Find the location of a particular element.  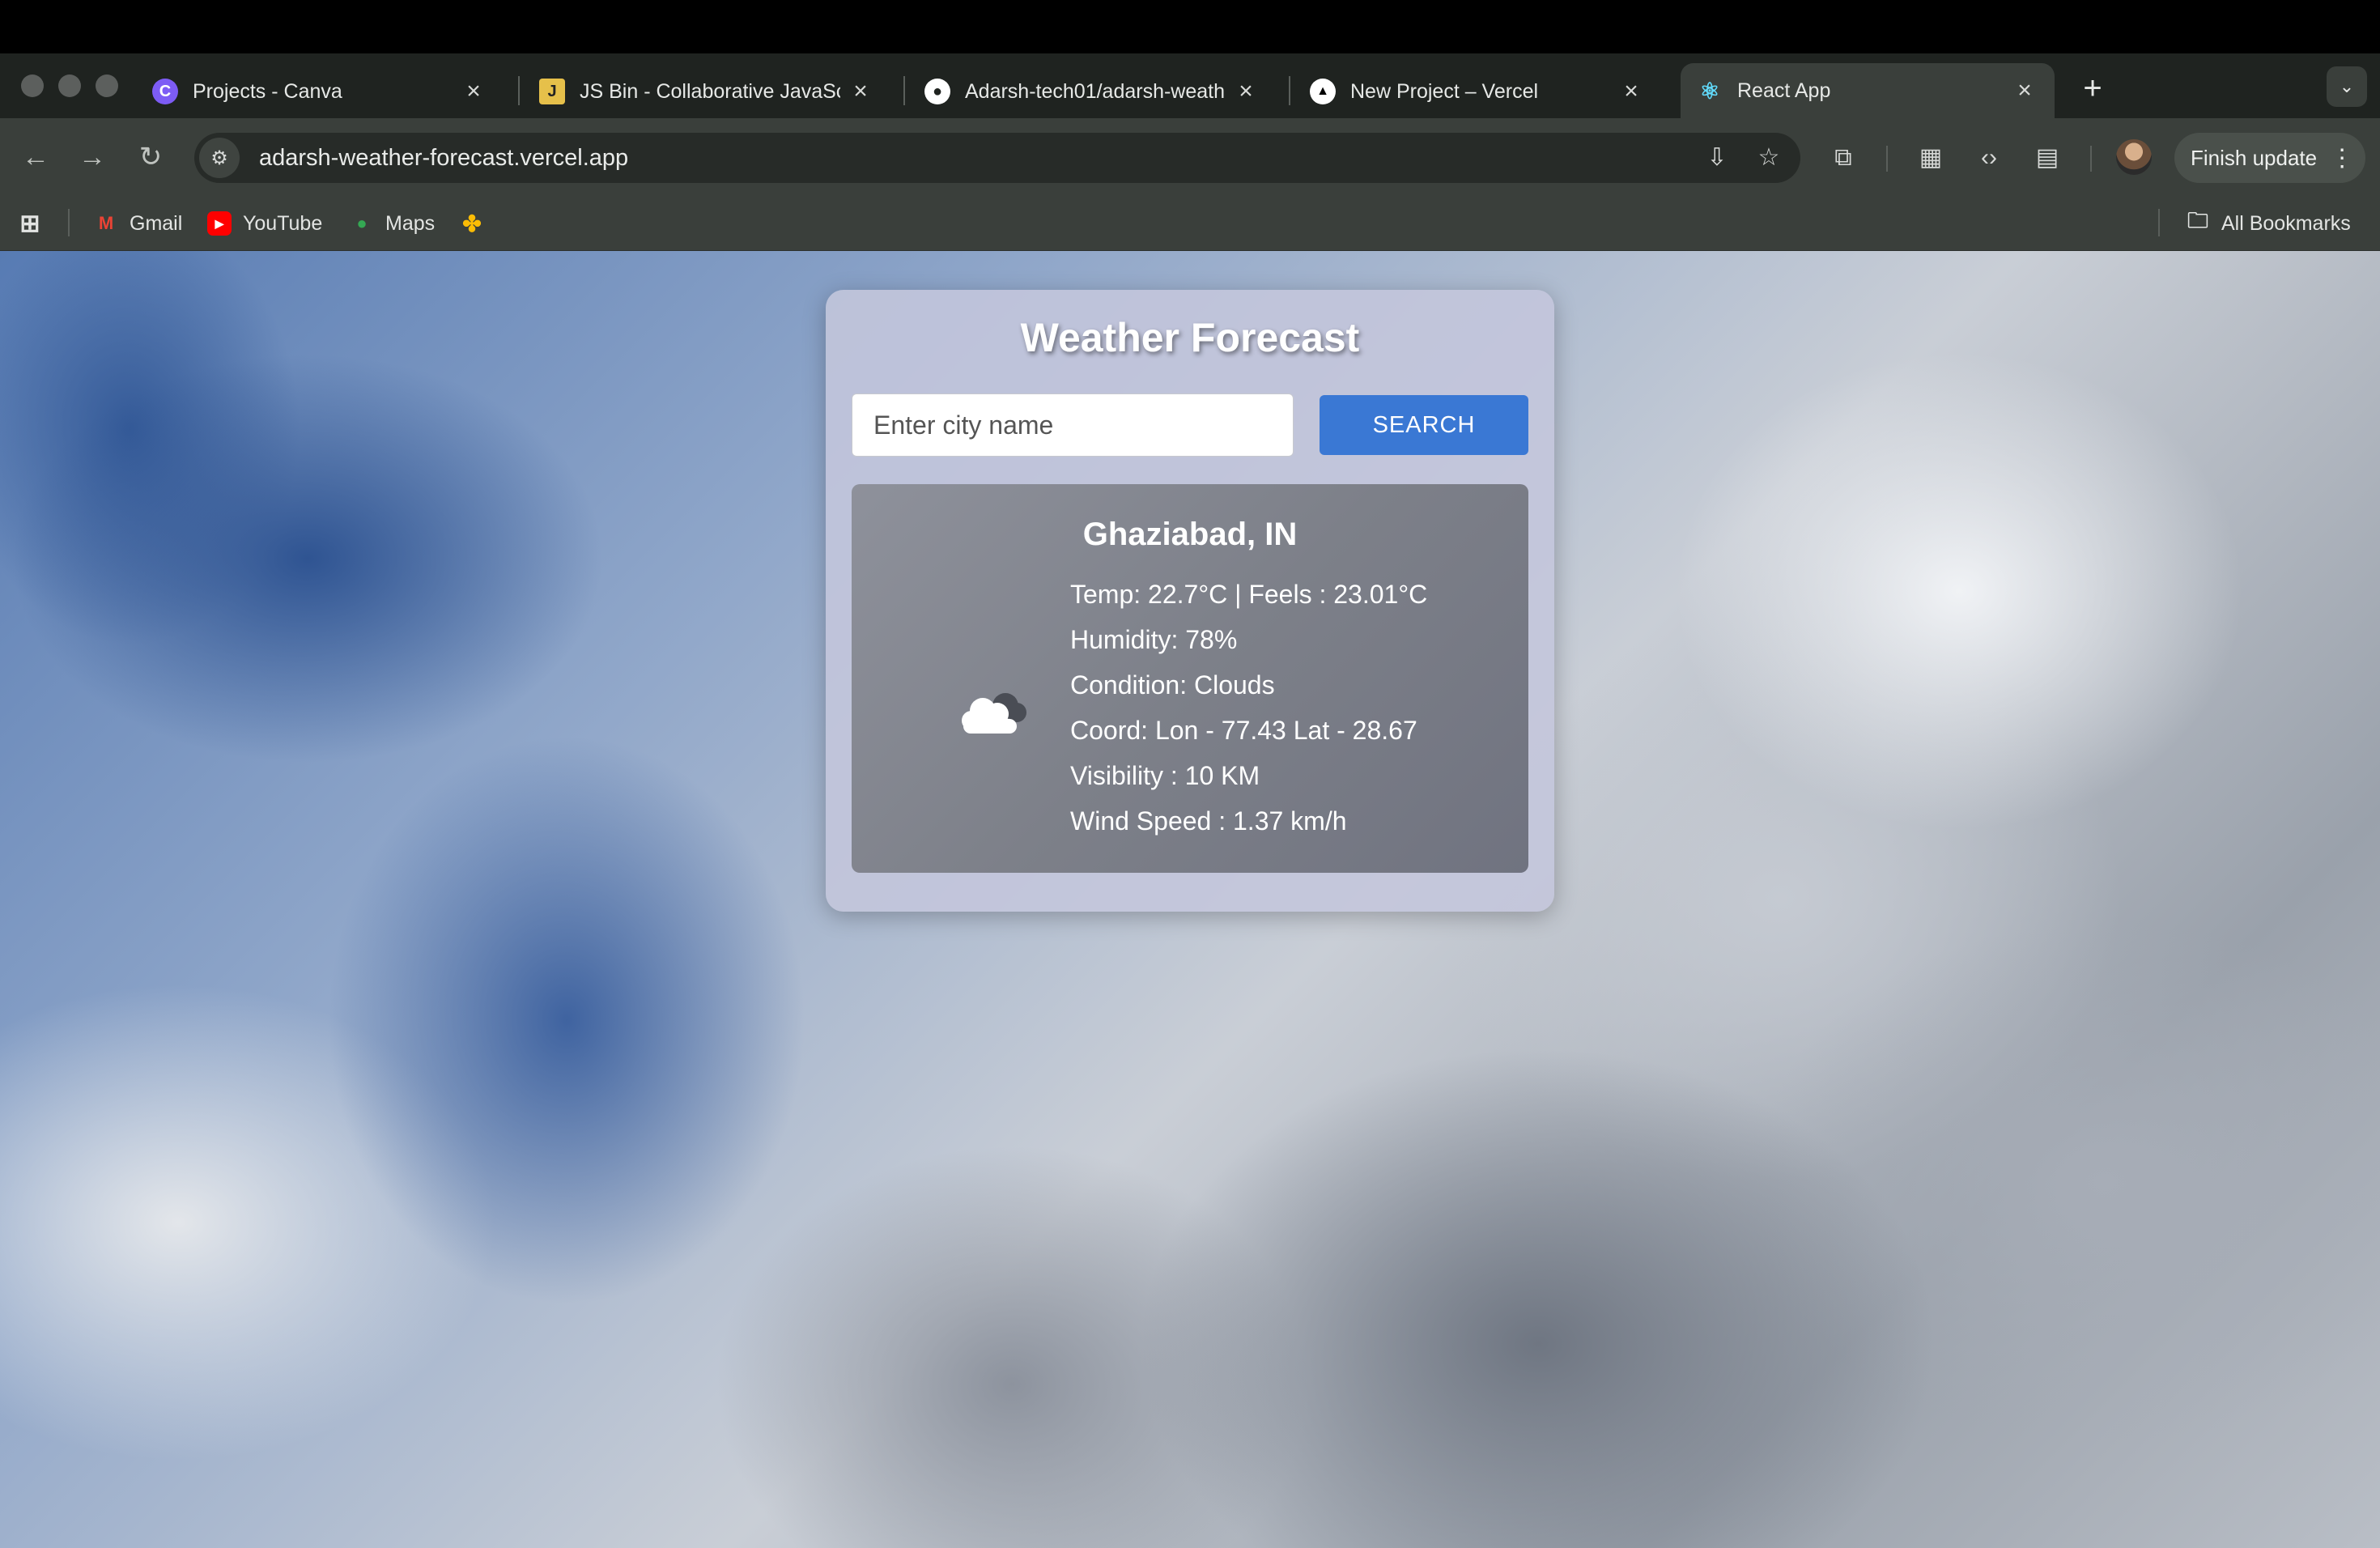

temperature-text: Temp: 22.7°C | Feels : 23.01°C is located at coordinates (1249, 595).